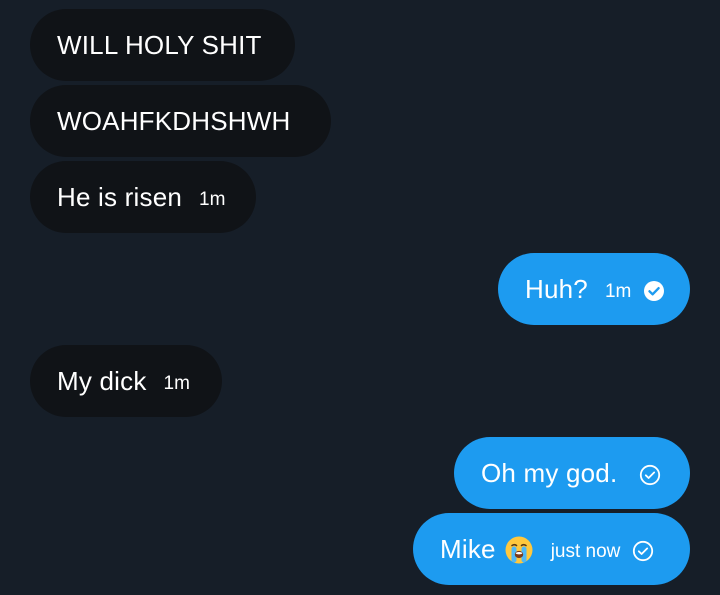 Image resolution: width=720 pixels, height=595 pixels. I want to click on message-timestamp: just now, so click(585, 551).